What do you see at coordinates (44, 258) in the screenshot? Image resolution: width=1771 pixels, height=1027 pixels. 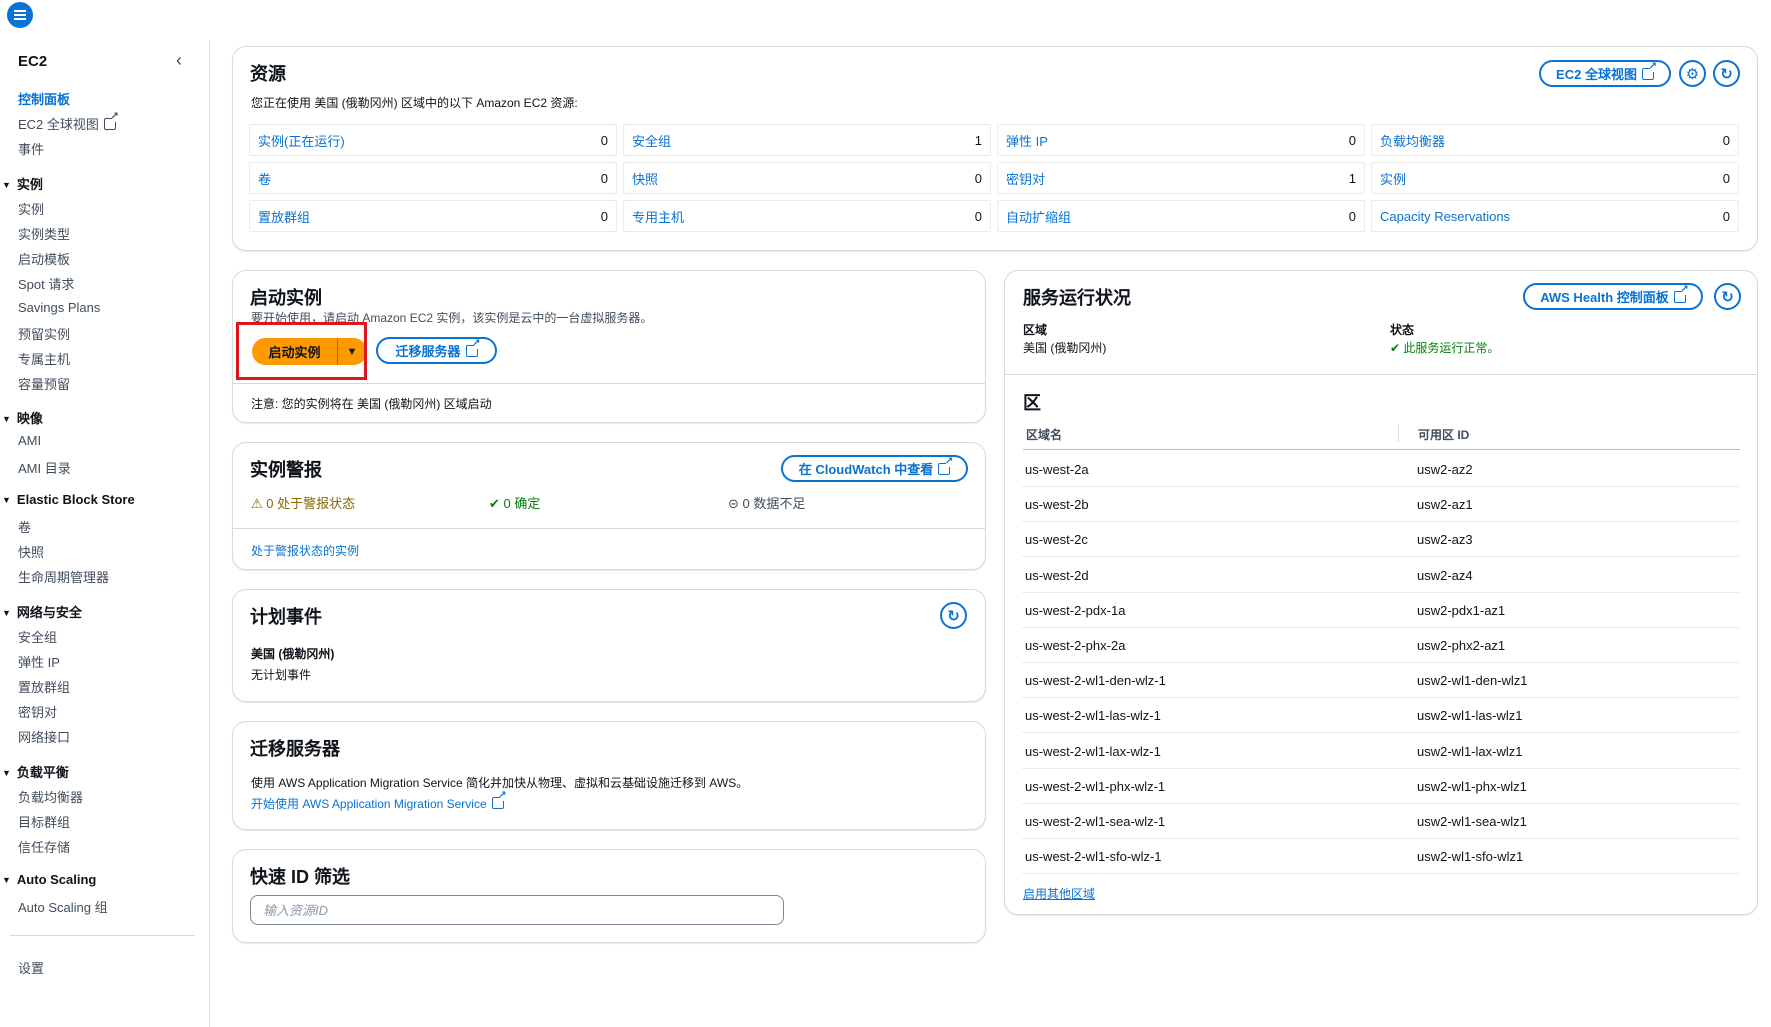 I see `sidebar-item-launch-templates: 启动模板` at bounding box center [44, 258].